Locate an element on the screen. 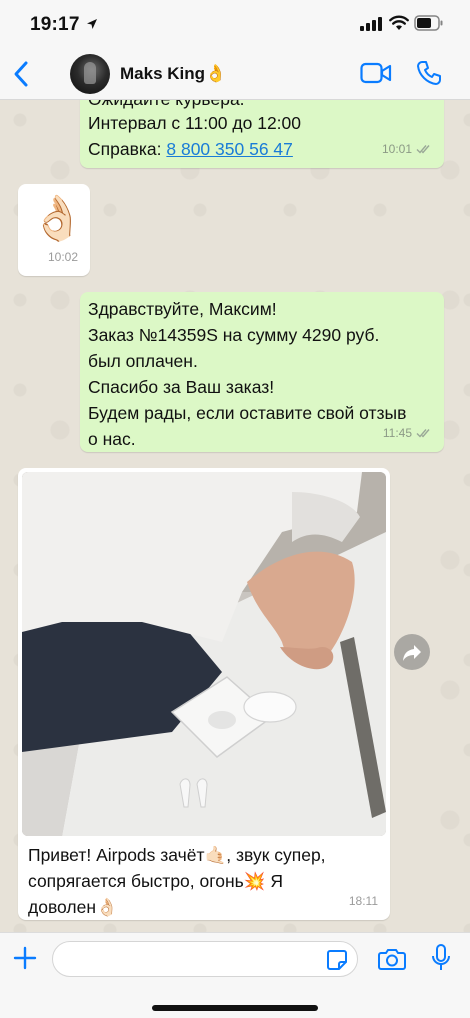 Image resolution: width=470 pixels, height=1018 pixels. message-text-line: Заказ №14359S на сумму 4290 руб. is located at coordinates (234, 335).